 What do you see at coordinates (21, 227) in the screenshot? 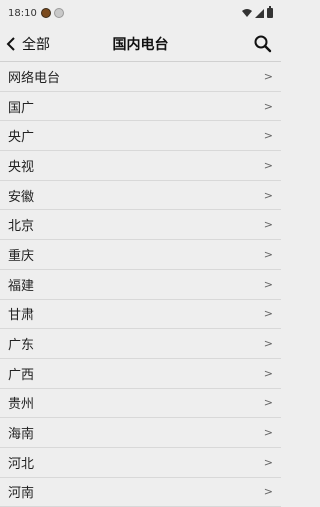
I see `list-item-label: 北京` at bounding box center [21, 227].